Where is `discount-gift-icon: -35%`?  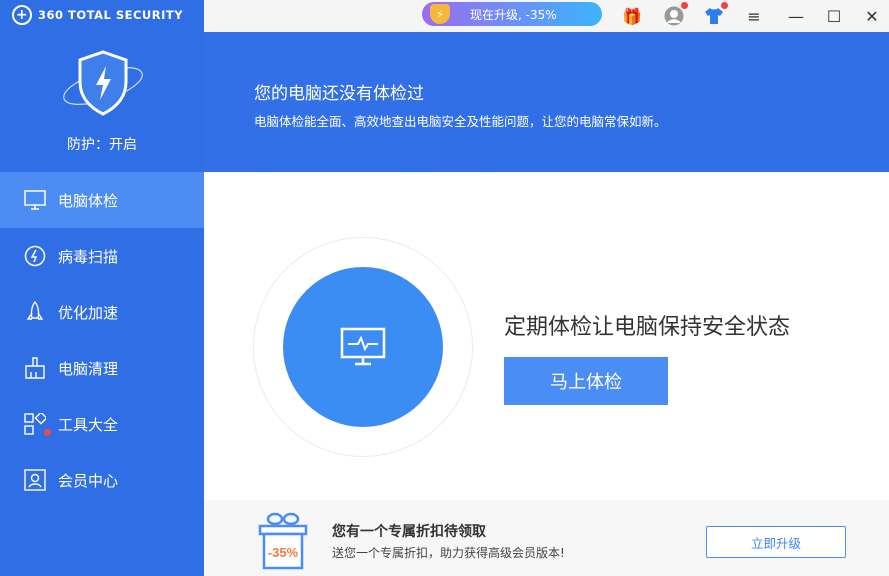
discount-gift-icon: -35% is located at coordinates (283, 541).